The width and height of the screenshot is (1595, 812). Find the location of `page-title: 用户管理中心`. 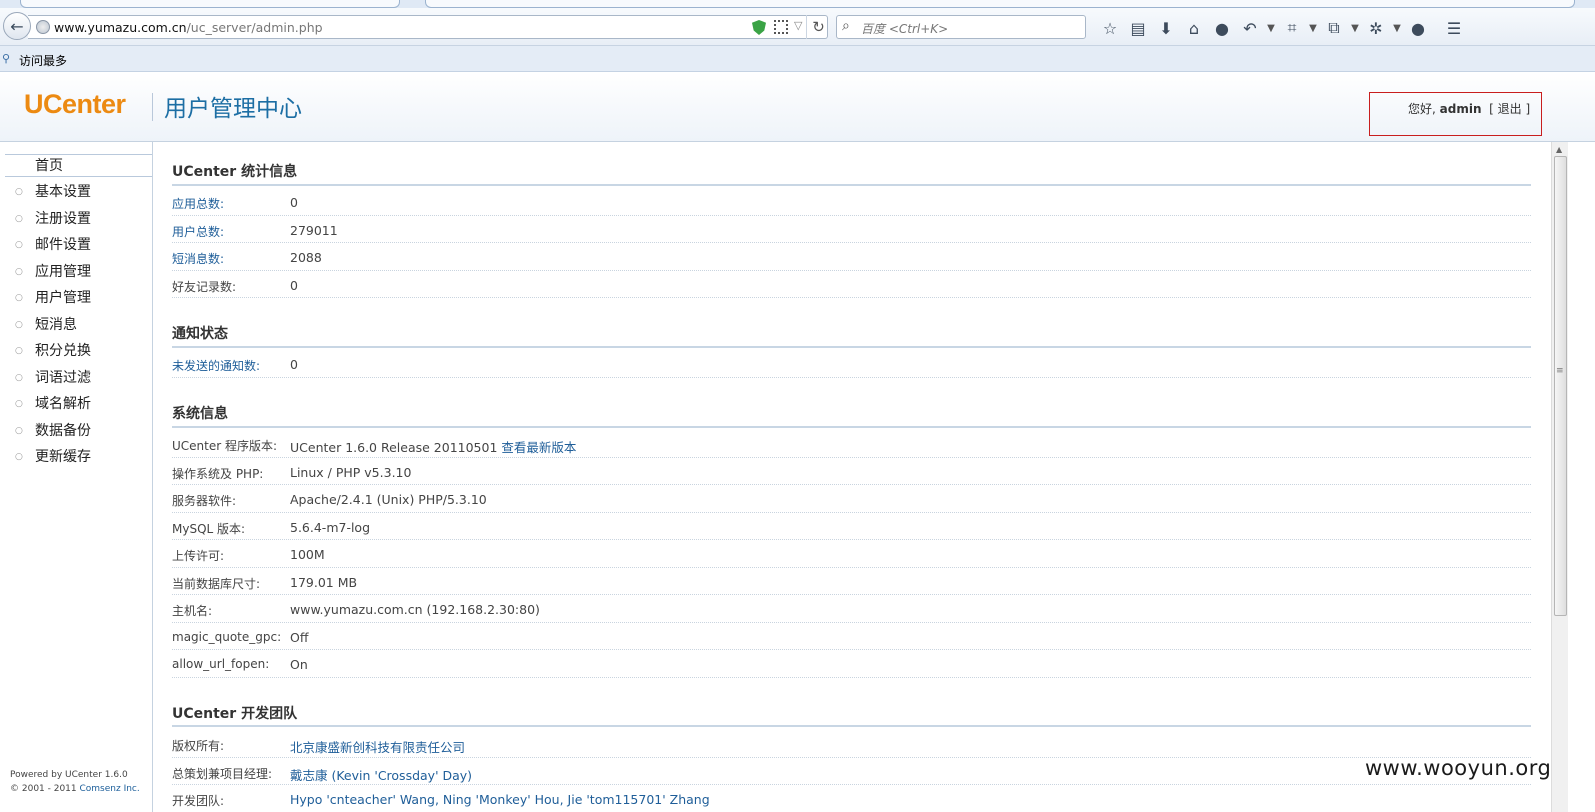

page-title: 用户管理中心 is located at coordinates (233, 109).